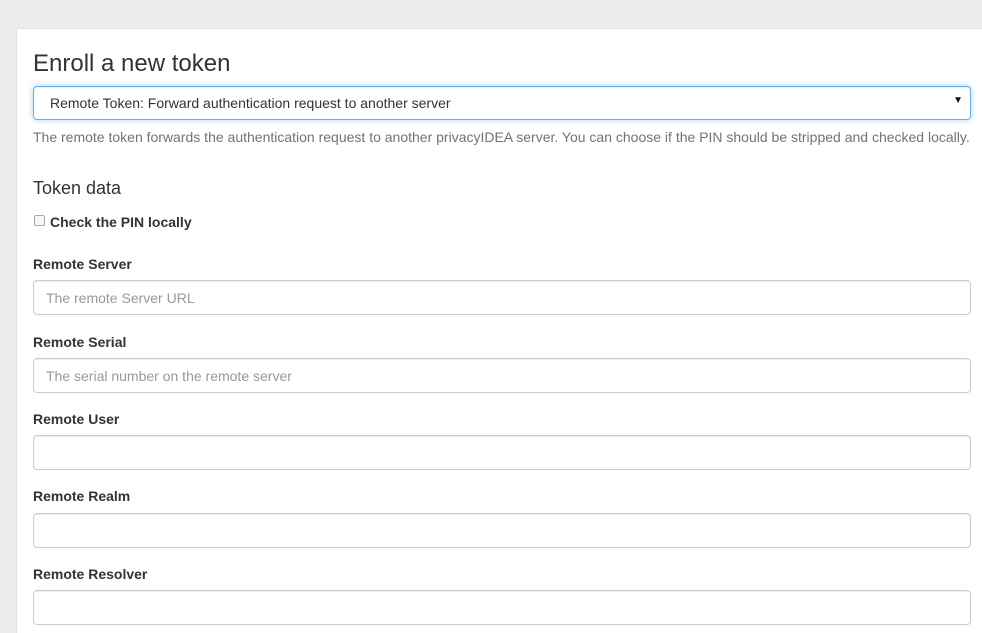 This screenshot has height=633, width=982. What do you see at coordinates (121, 222) in the screenshot?
I see `check-pin-label: Check the PIN locally` at bounding box center [121, 222].